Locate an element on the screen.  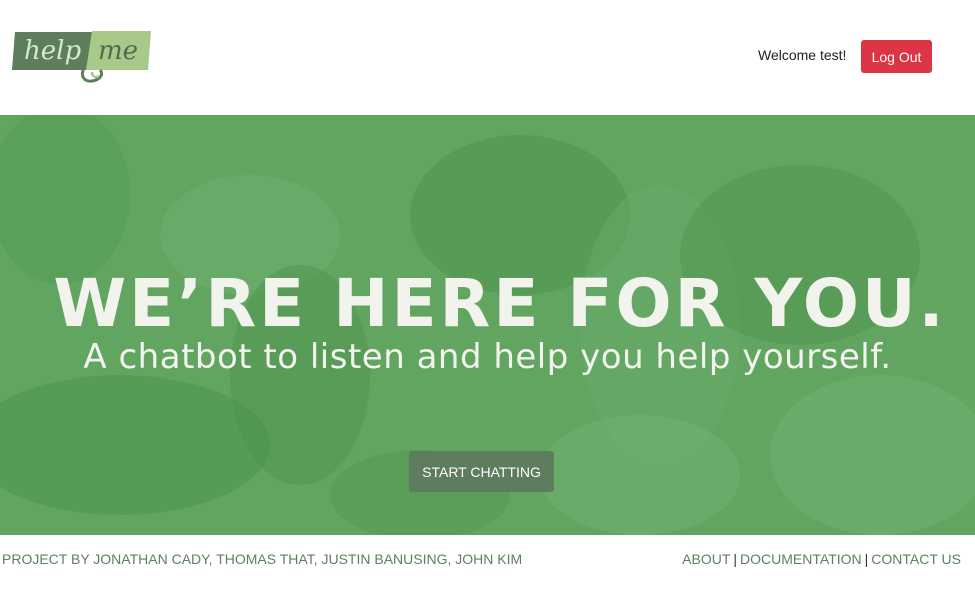
logo-tail-inner is located at coordinates (95, 75).